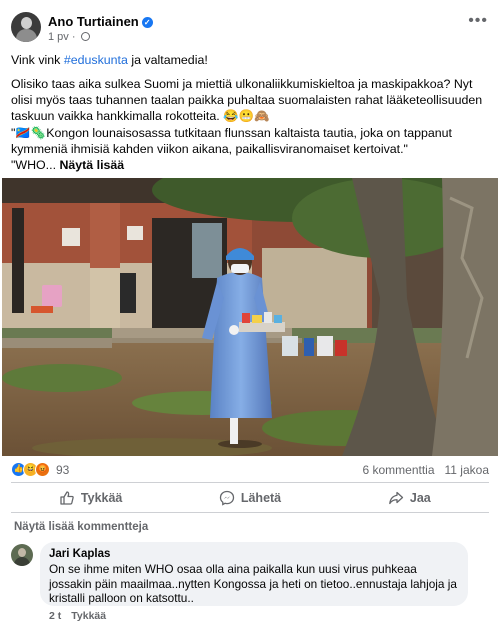 The height and width of the screenshot is (628, 500). Describe the element at coordinates (249, 60) in the screenshot. I see `post-line1: Vink vink #eduskunta ja valtamedia!` at that location.